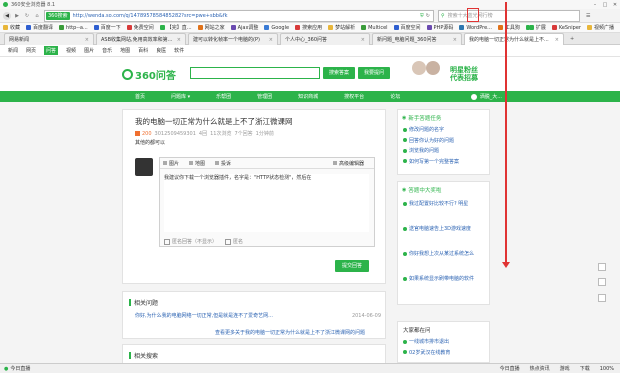 The image size is (620, 373). I want to click on task-item-text: 如何写第一个完整答案, so click(434, 161).